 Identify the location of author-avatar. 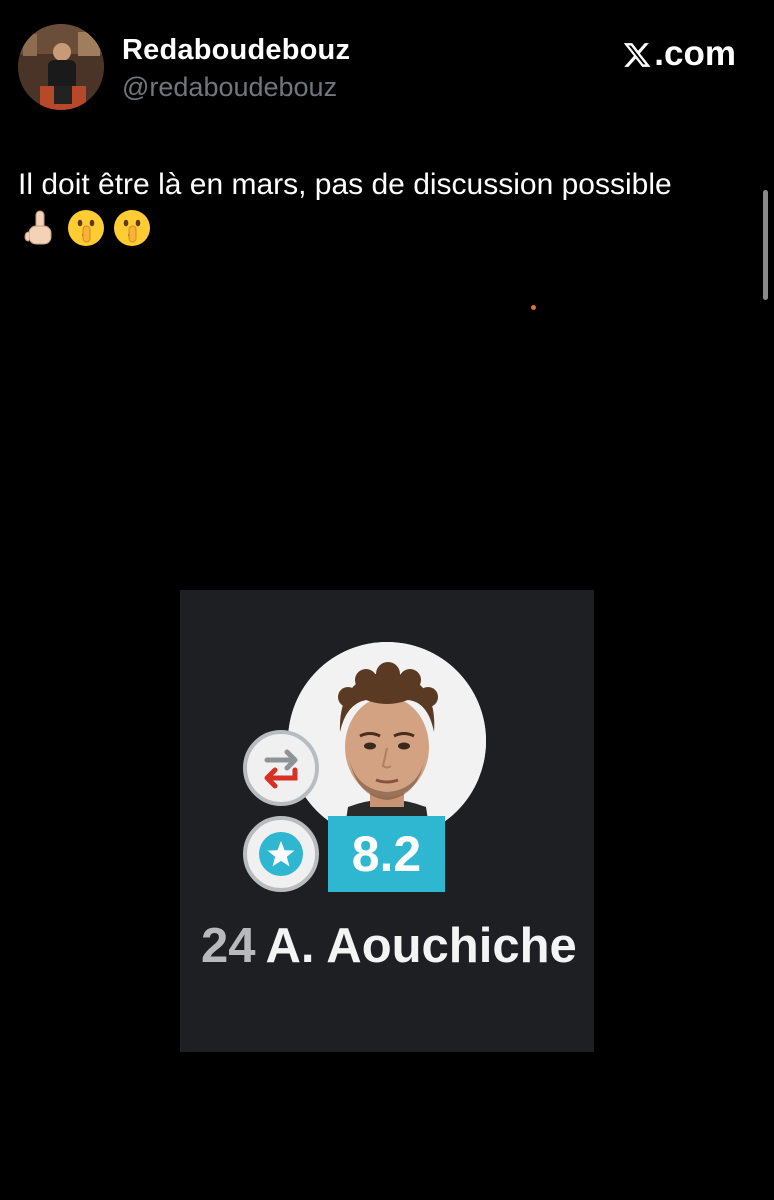
(61, 67).